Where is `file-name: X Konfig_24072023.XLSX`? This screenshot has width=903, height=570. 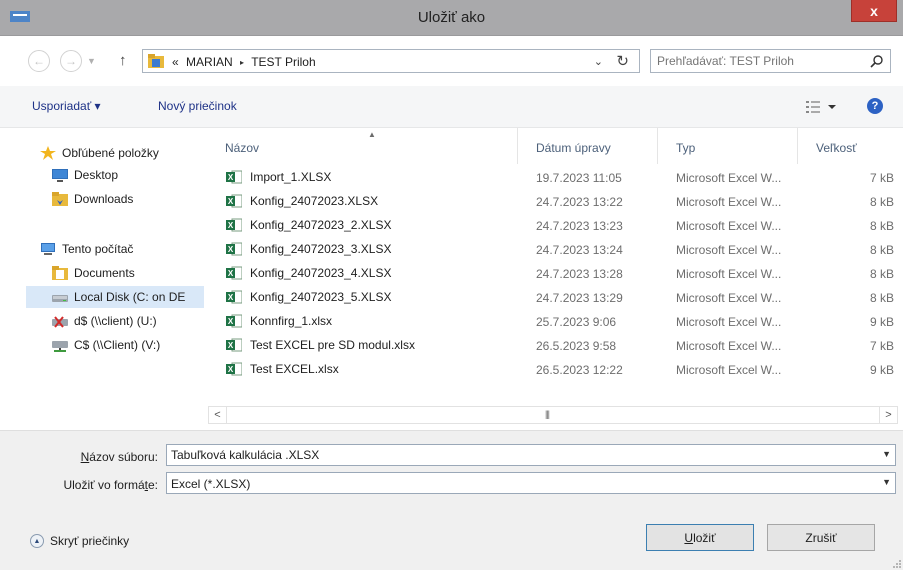 file-name: X Konfig_24072023.XLSX is located at coordinates (302, 201).